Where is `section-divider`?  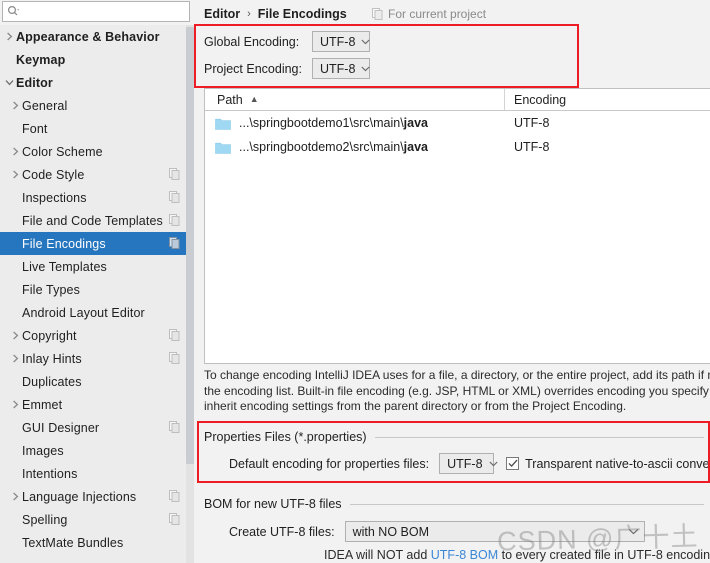
section-divider is located at coordinates (526, 504).